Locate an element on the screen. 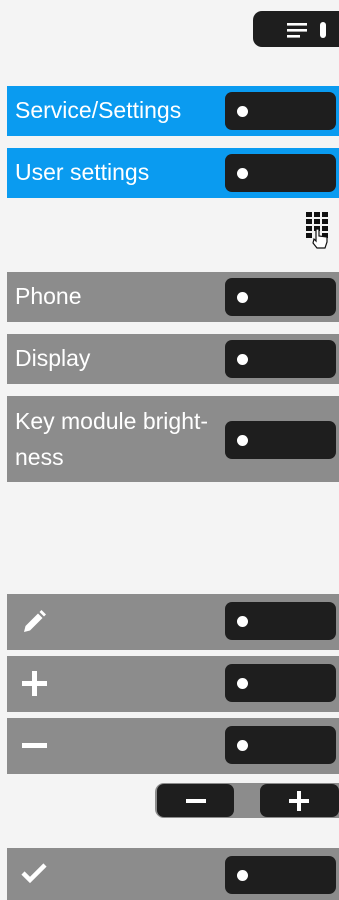 The width and height of the screenshot is (339, 900). remove-row is located at coordinates (173, 746).